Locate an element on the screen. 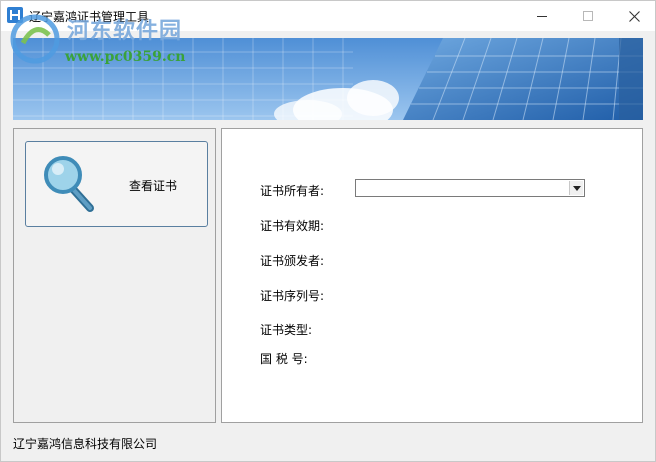  minimize-button is located at coordinates (542, 16).